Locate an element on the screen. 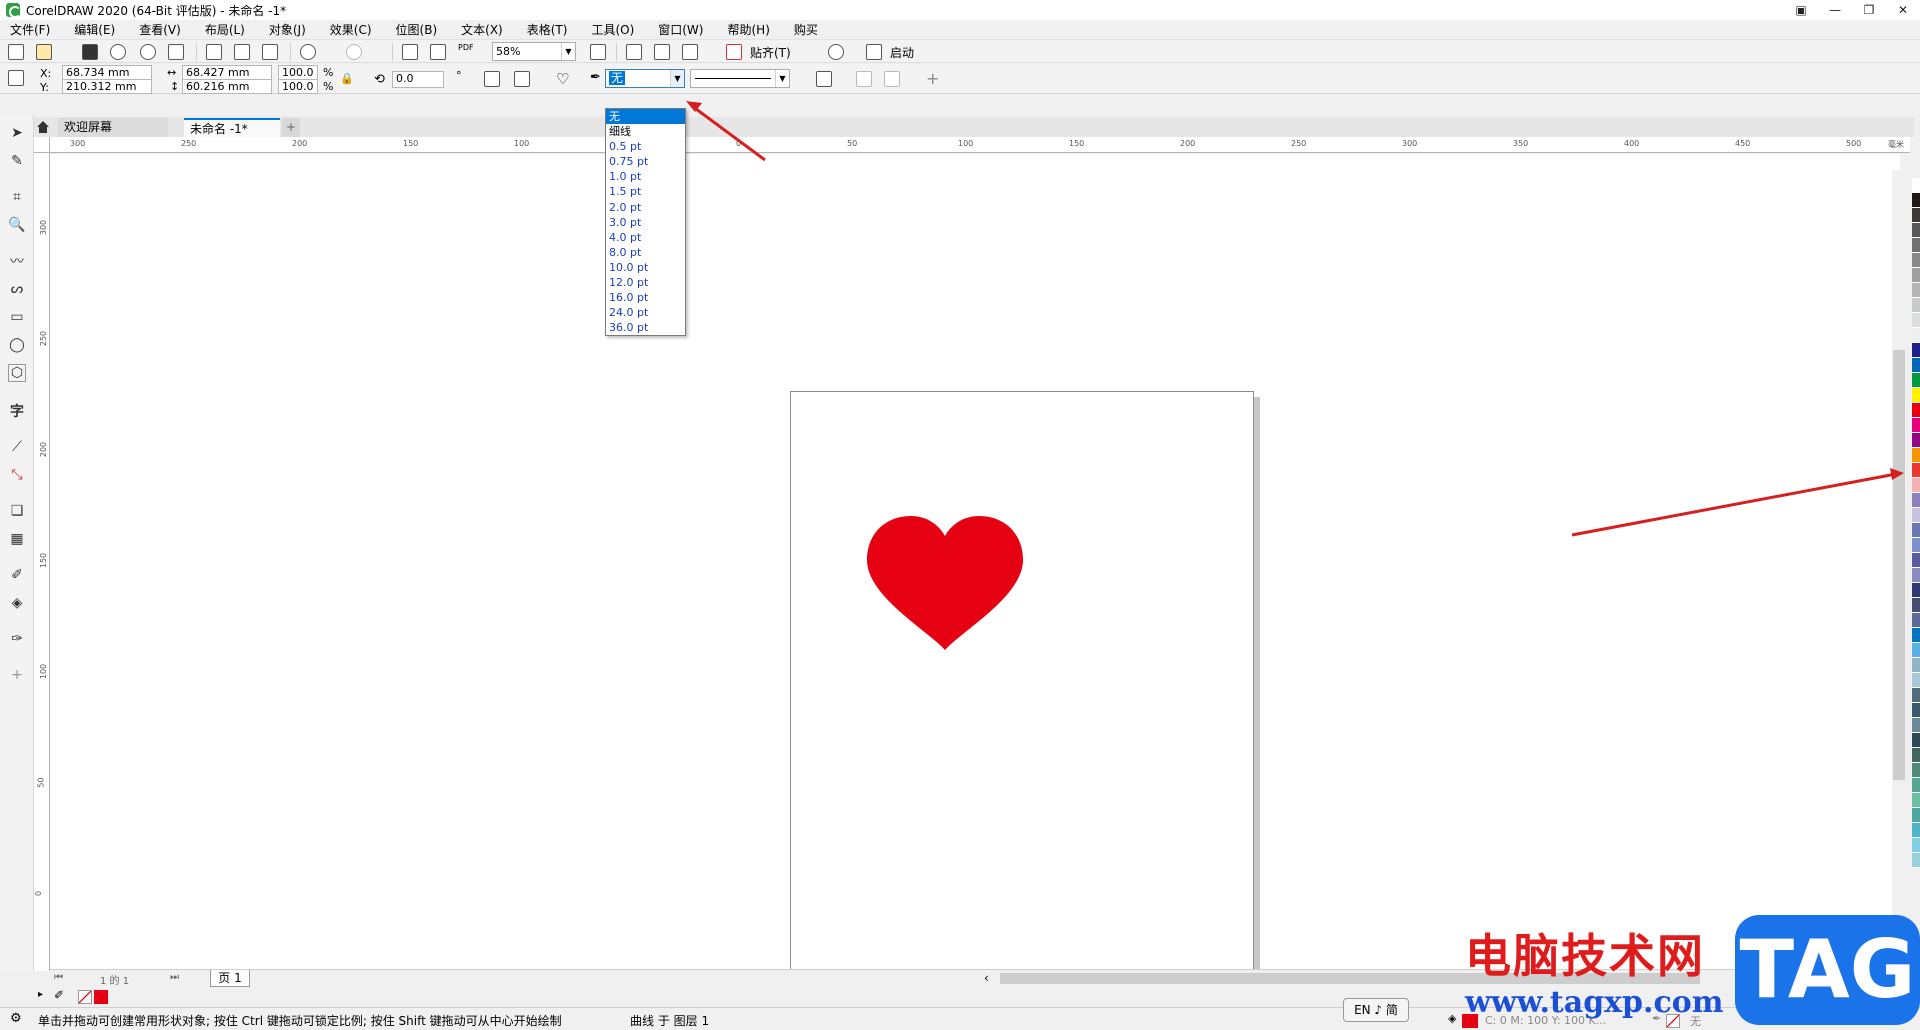 This screenshot has width=1920, height=1030. line-style-select: ▼ is located at coordinates (740, 78).